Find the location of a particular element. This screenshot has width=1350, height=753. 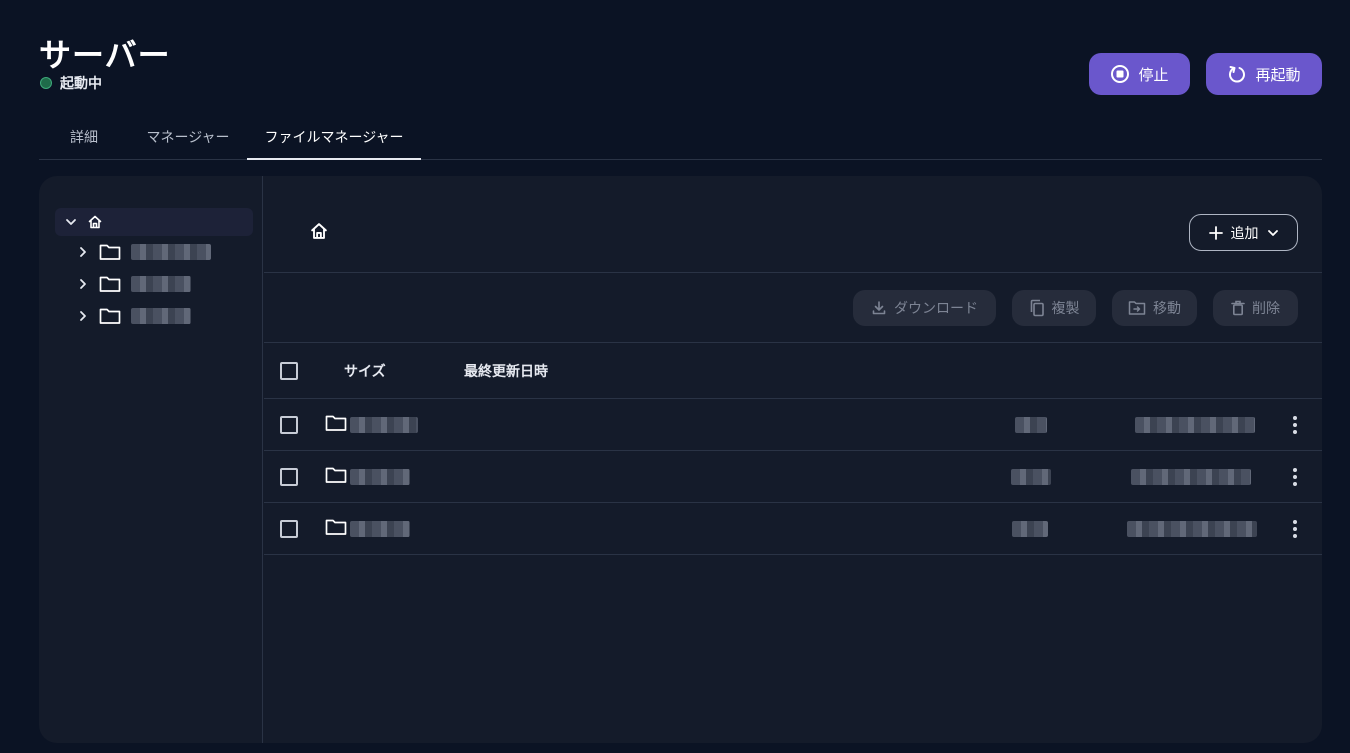

restart-button: 再起動 is located at coordinates (1264, 74).